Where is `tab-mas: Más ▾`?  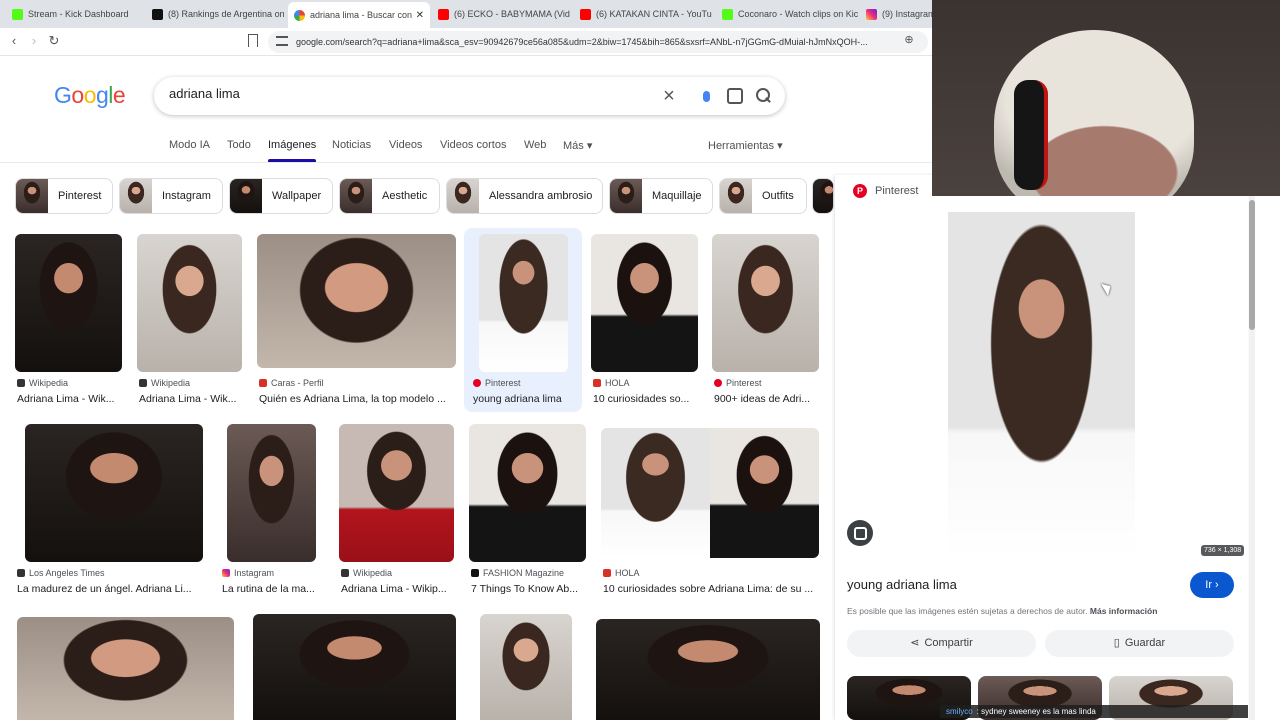 tab-mas: Más ▾ is located at coordinates (577, 145).